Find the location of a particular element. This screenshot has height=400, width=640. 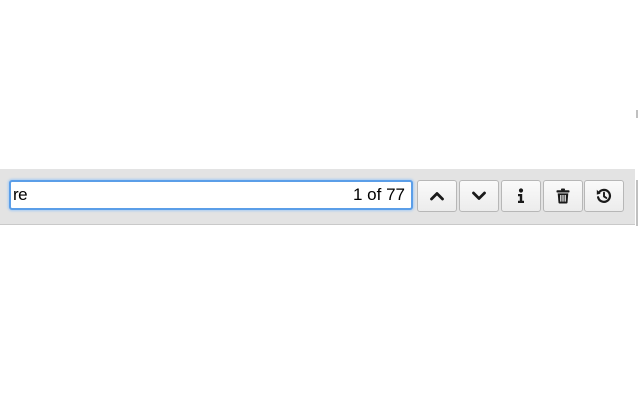

chevron-down-icon is located at coordinates (479, 195).